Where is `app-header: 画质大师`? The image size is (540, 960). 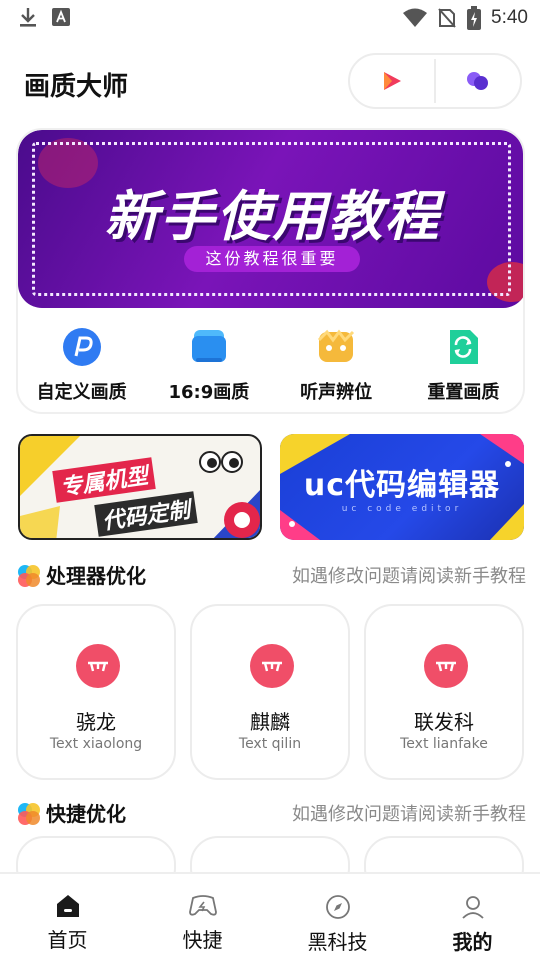
app-header: 画质大师 is located at coordinates (270, 82).